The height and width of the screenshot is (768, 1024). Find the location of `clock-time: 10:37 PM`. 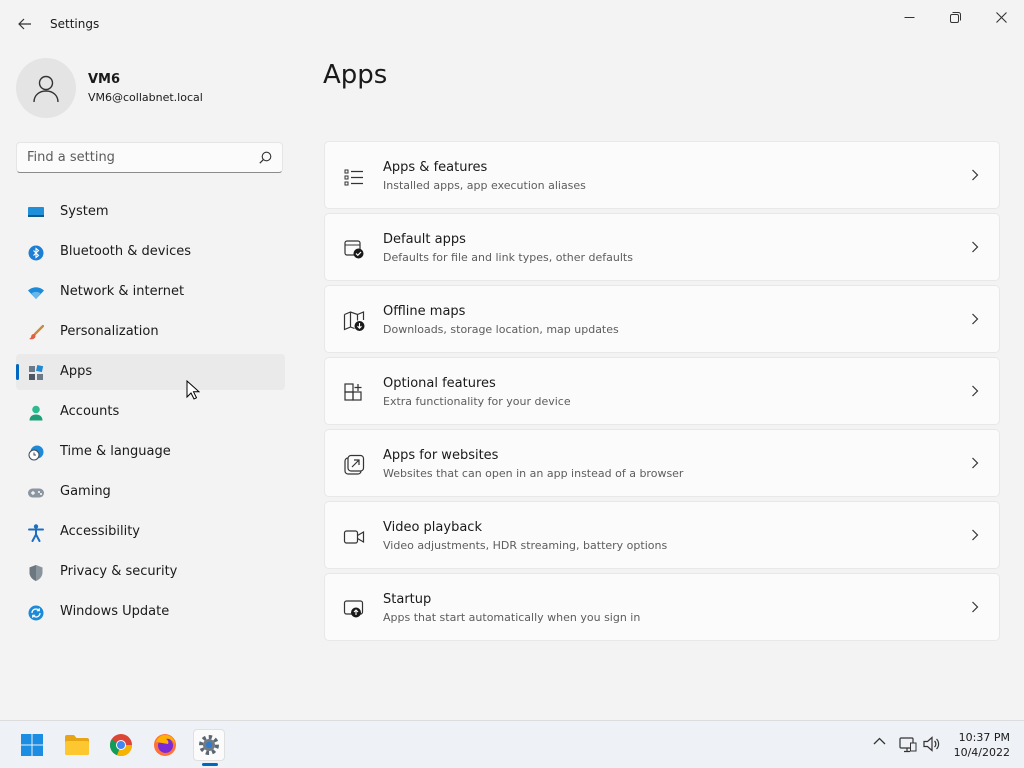

clock-time: 10:37 PM is located at coordinates (984, 737).